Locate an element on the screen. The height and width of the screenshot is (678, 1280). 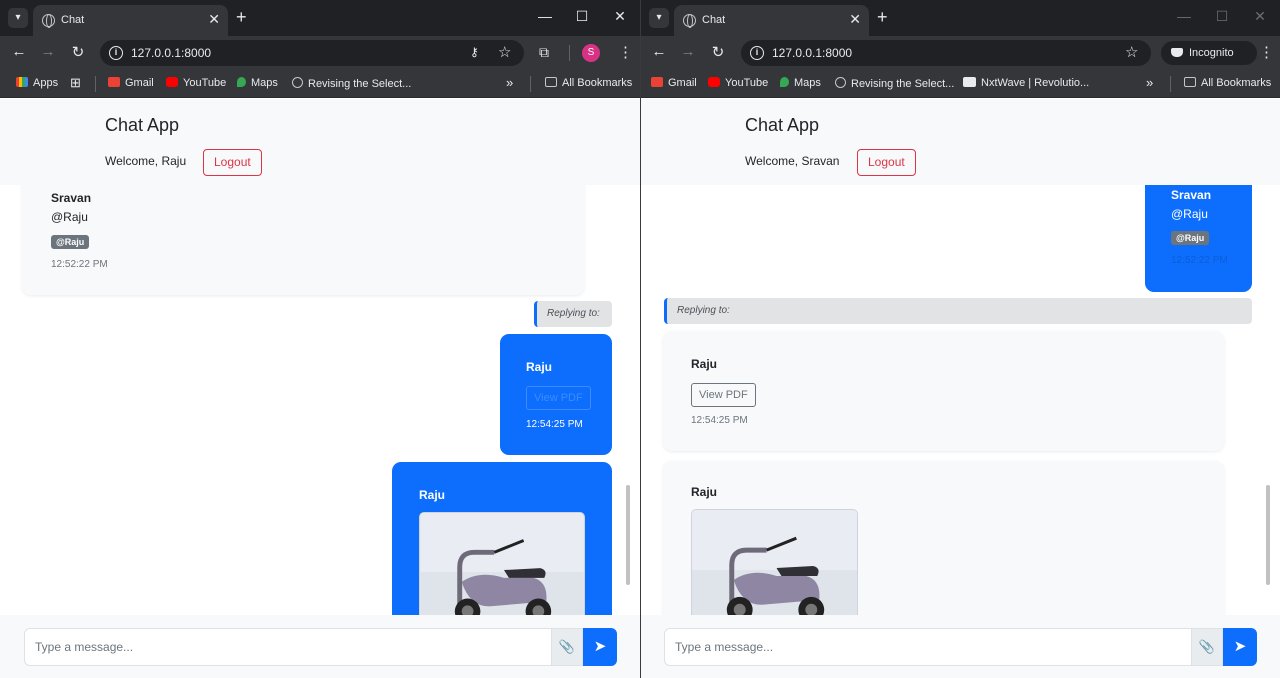
toolbar: ← → ↻ i 127.0.0.1:8000 ⚷ ☆ ⧉ S ⋮ is located at coordinates (320, 53).